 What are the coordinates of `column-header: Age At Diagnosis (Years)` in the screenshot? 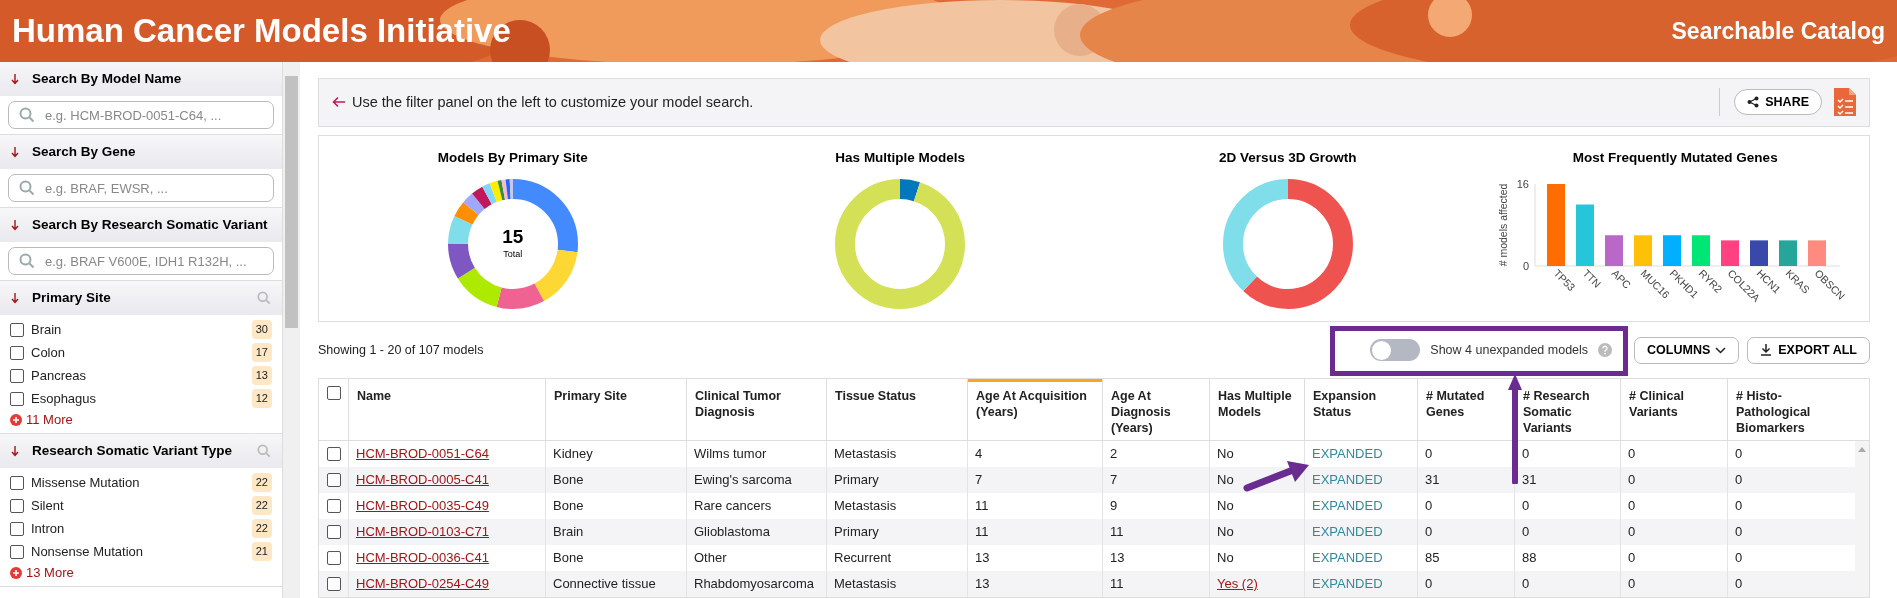 It's located at (1156, 407).